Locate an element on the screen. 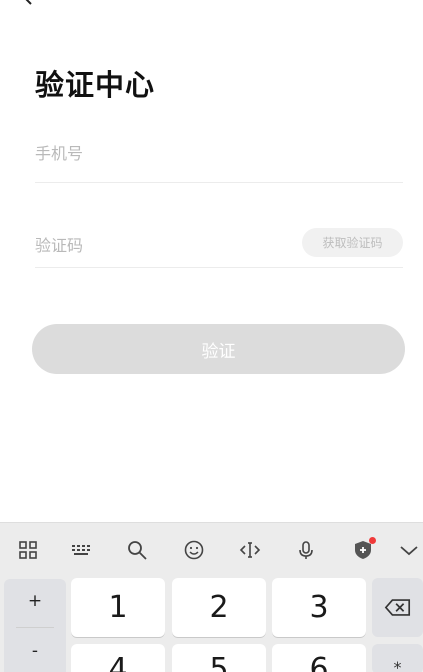 This screenshot has height=672, width=423. phone-field-row is located at coordinates (219, 156).